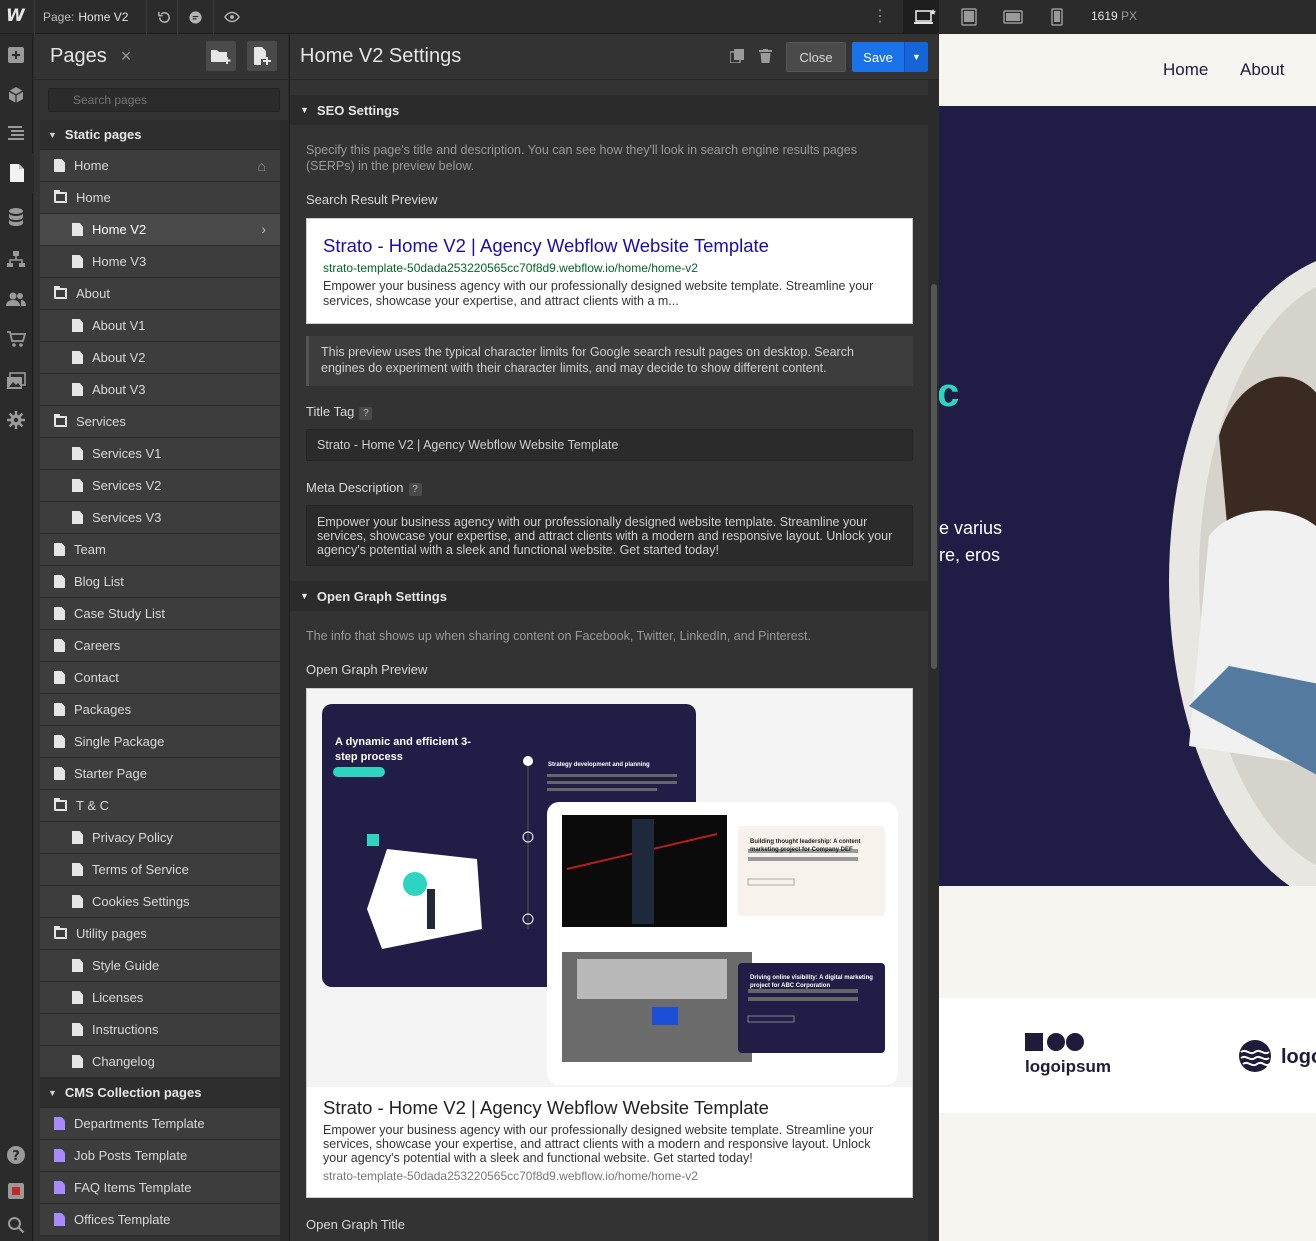 This screenshot has width=1316, height=1241. Describe the element at coordinates (916, 57) in the screenshot. I see `save-options-dropdown: ▼` at that location.